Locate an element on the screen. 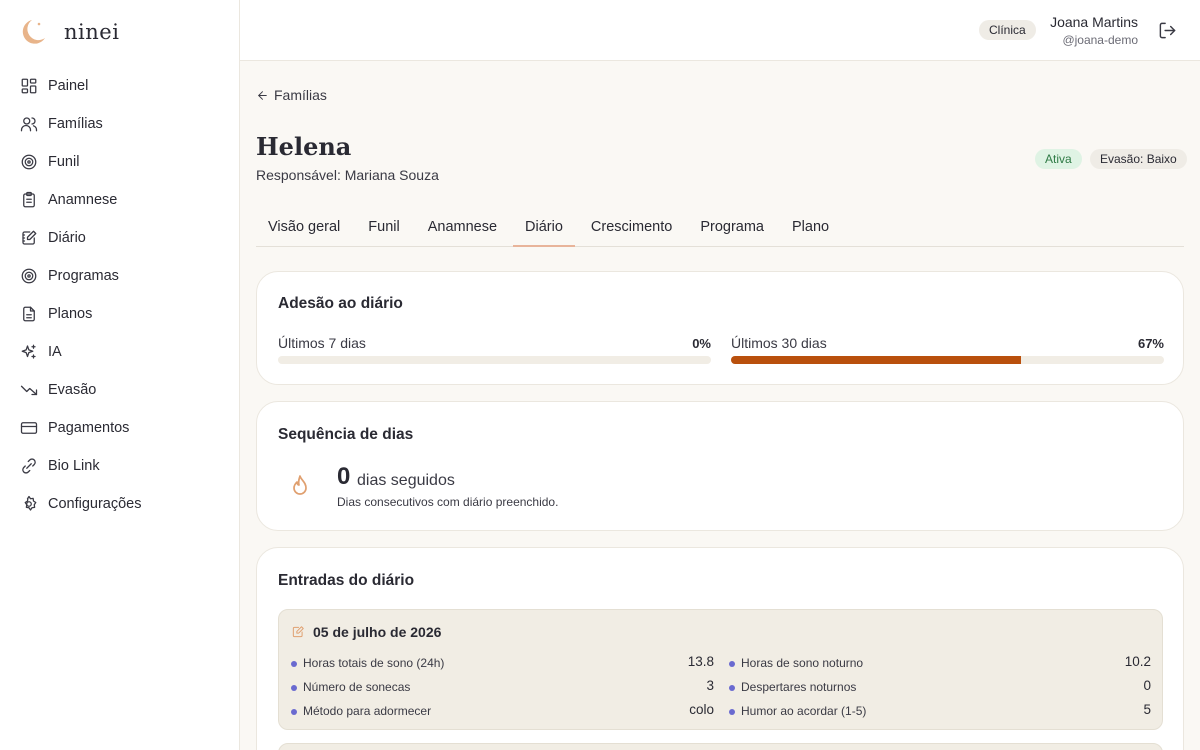 The image size is (1200, 750). arrow-left-icon is located at coordinates (262, 95).